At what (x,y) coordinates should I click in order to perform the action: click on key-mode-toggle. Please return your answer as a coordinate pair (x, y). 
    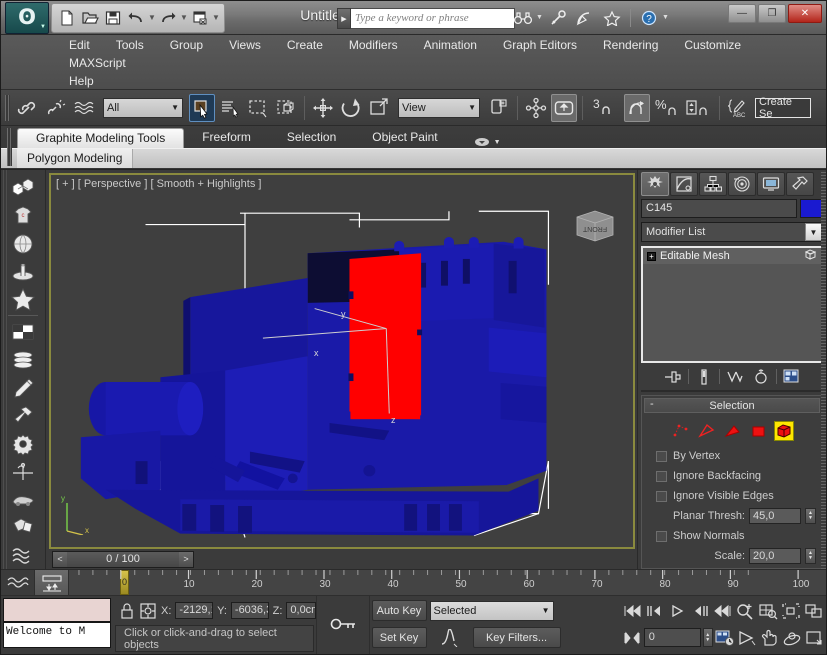
    Looking at the image, I should click on (342, 625).